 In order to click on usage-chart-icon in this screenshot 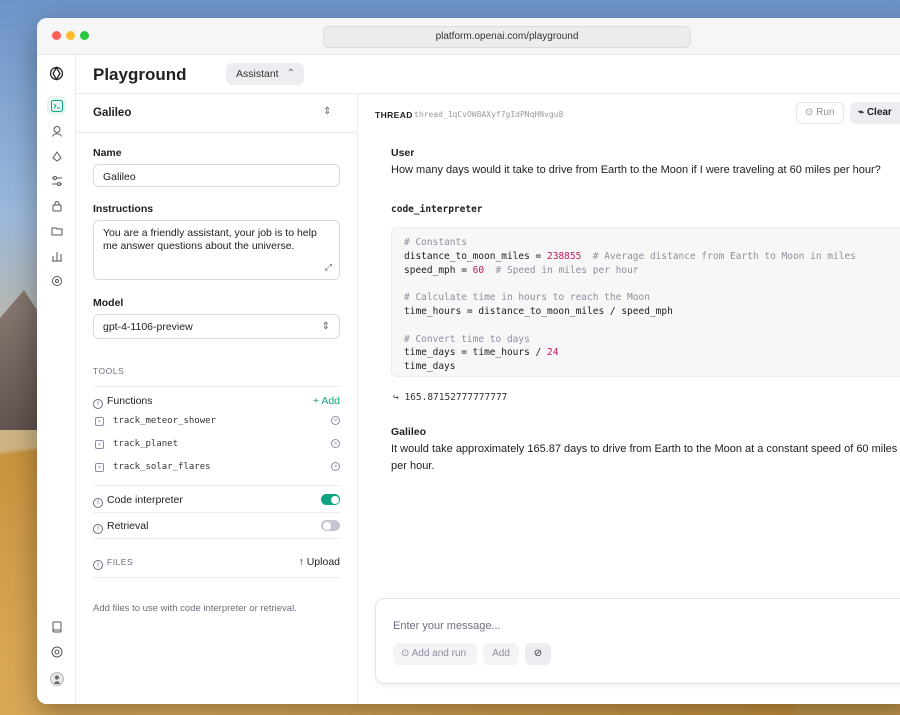, I will do `click(56, 255)`.